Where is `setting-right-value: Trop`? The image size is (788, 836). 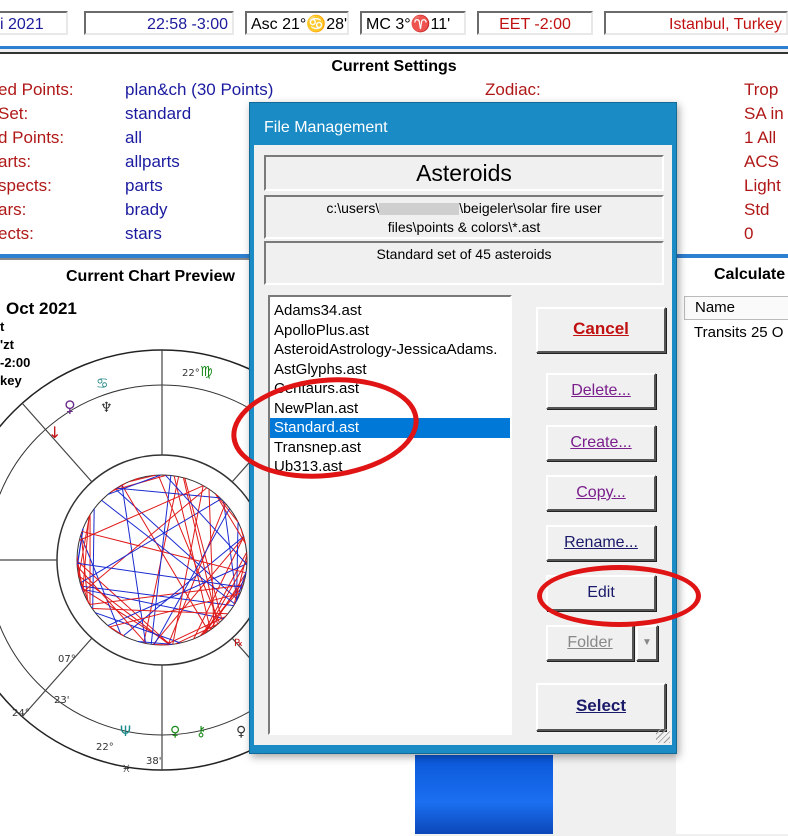
setting-right-value: Trop is located at coordinates (761, 90).